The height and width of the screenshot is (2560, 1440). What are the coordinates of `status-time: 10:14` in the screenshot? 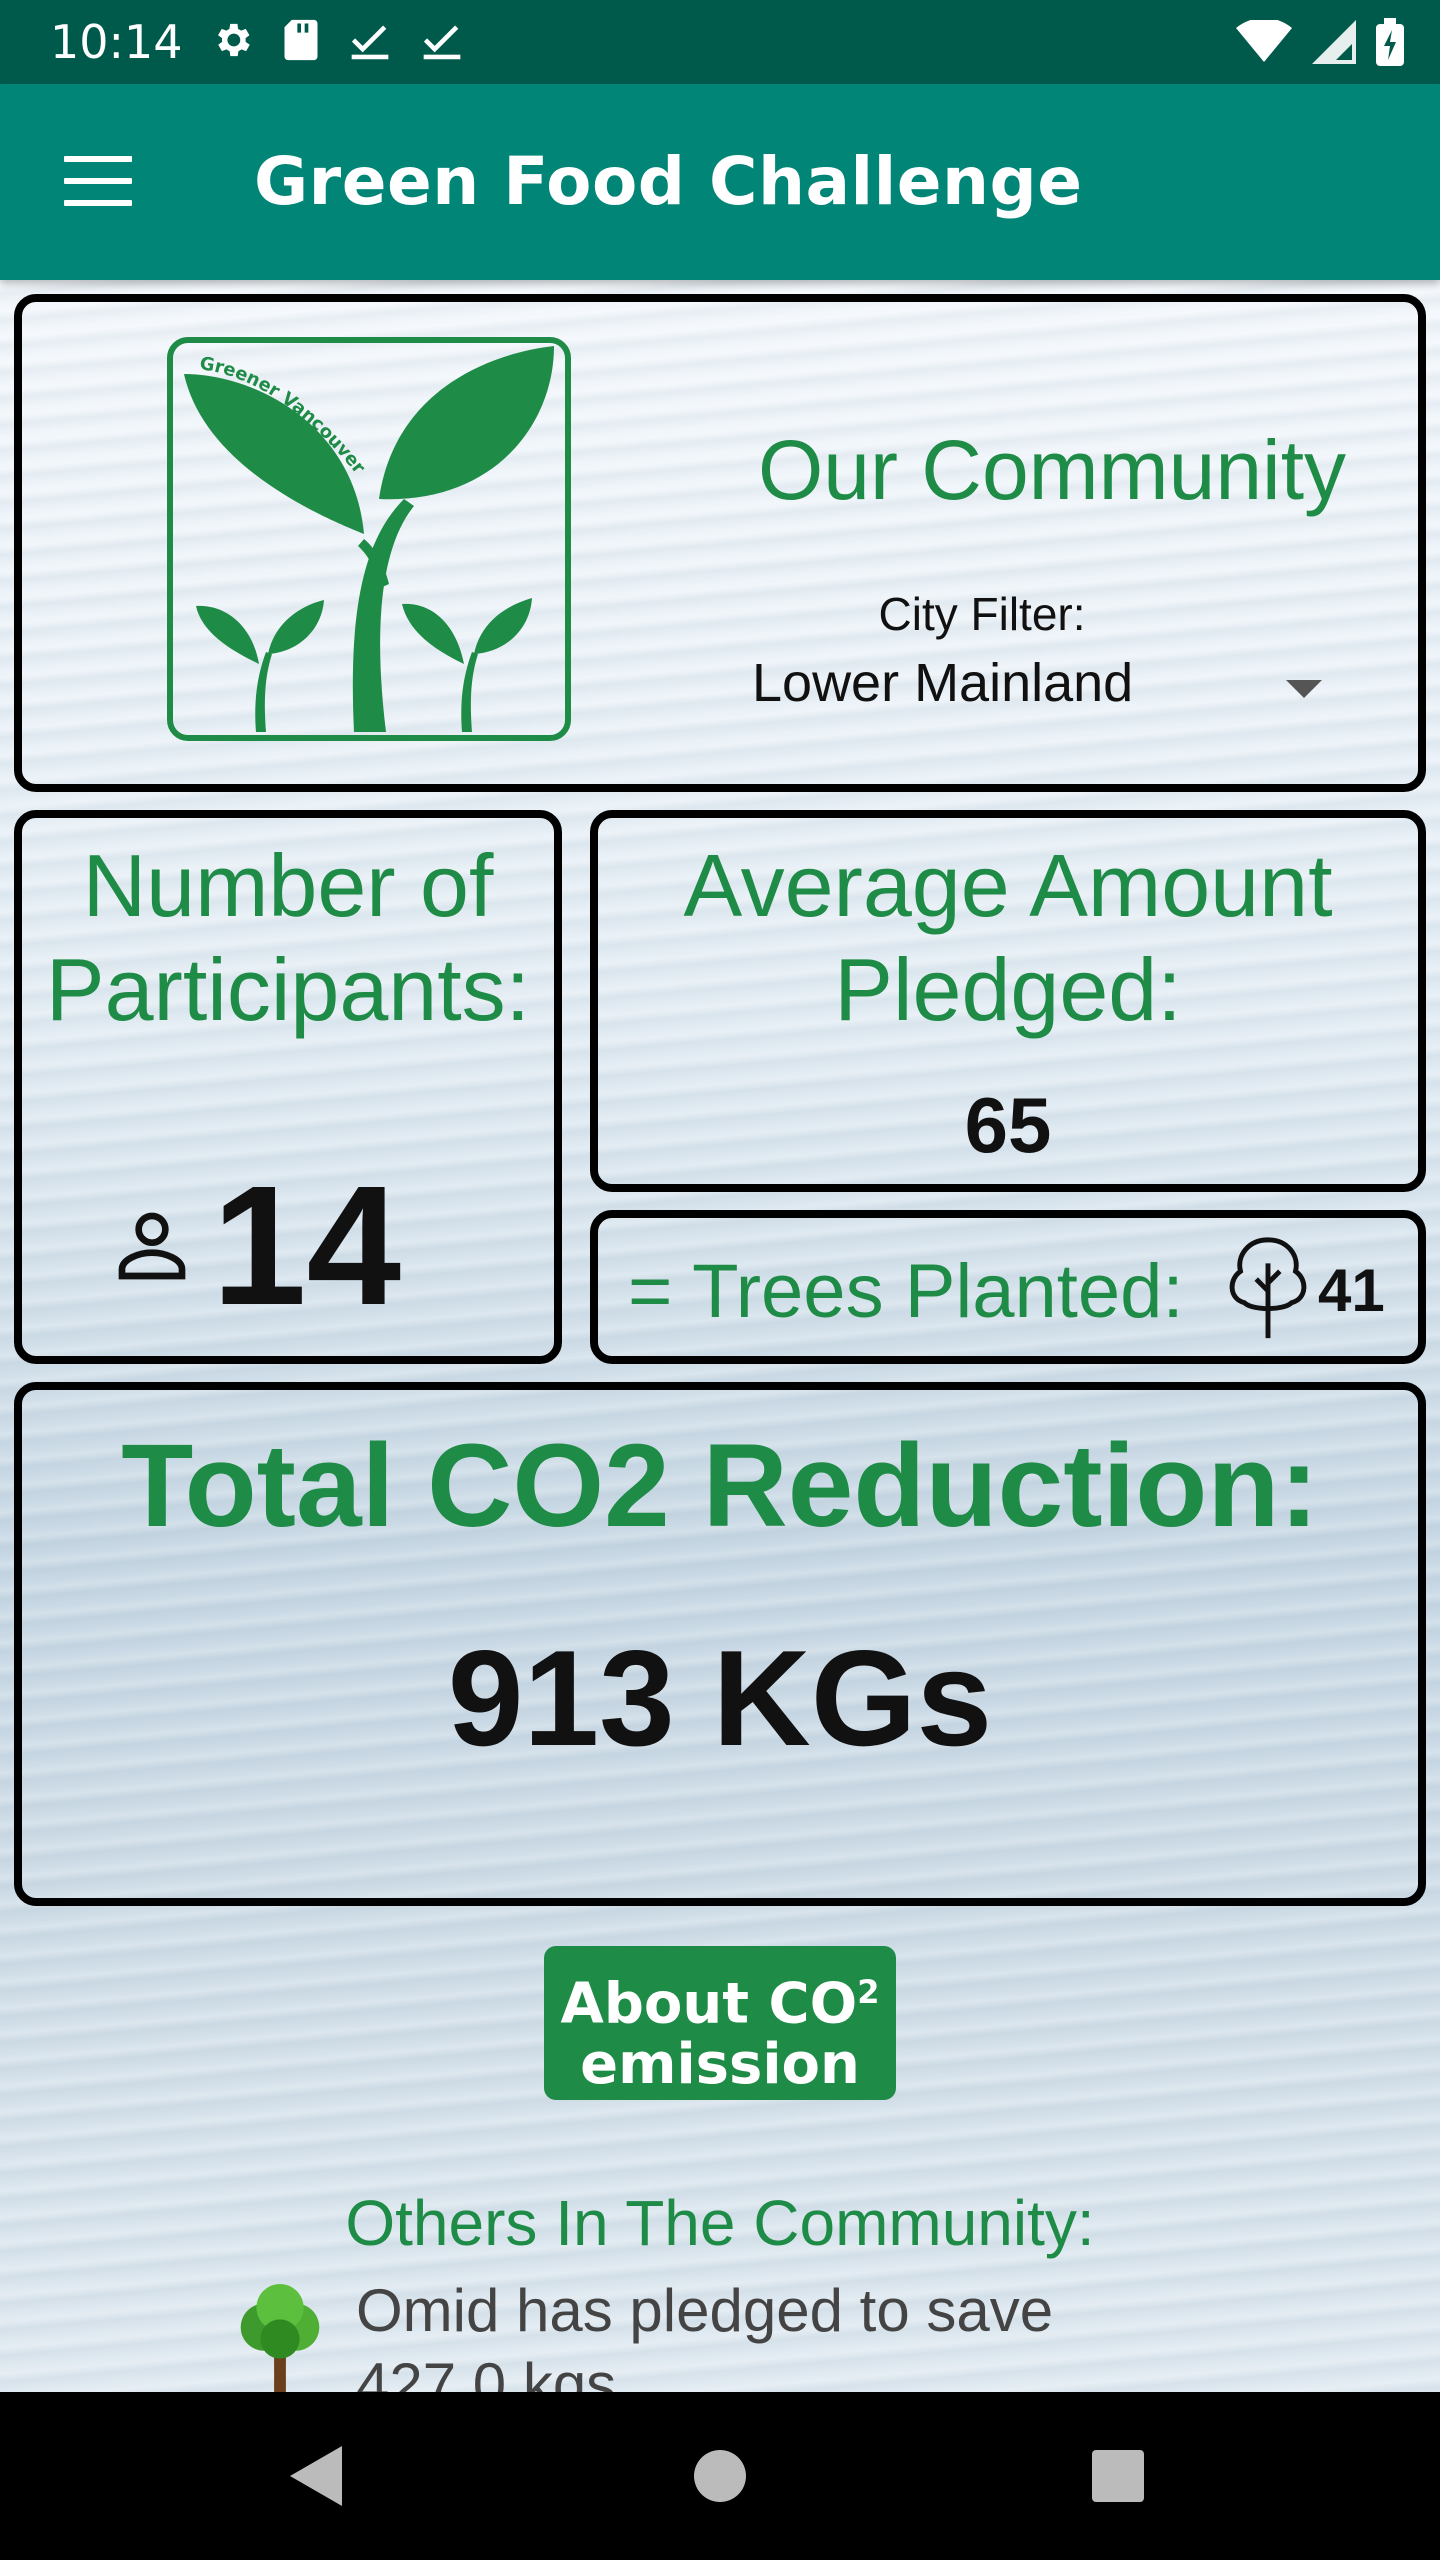 It's located at (116, 42).